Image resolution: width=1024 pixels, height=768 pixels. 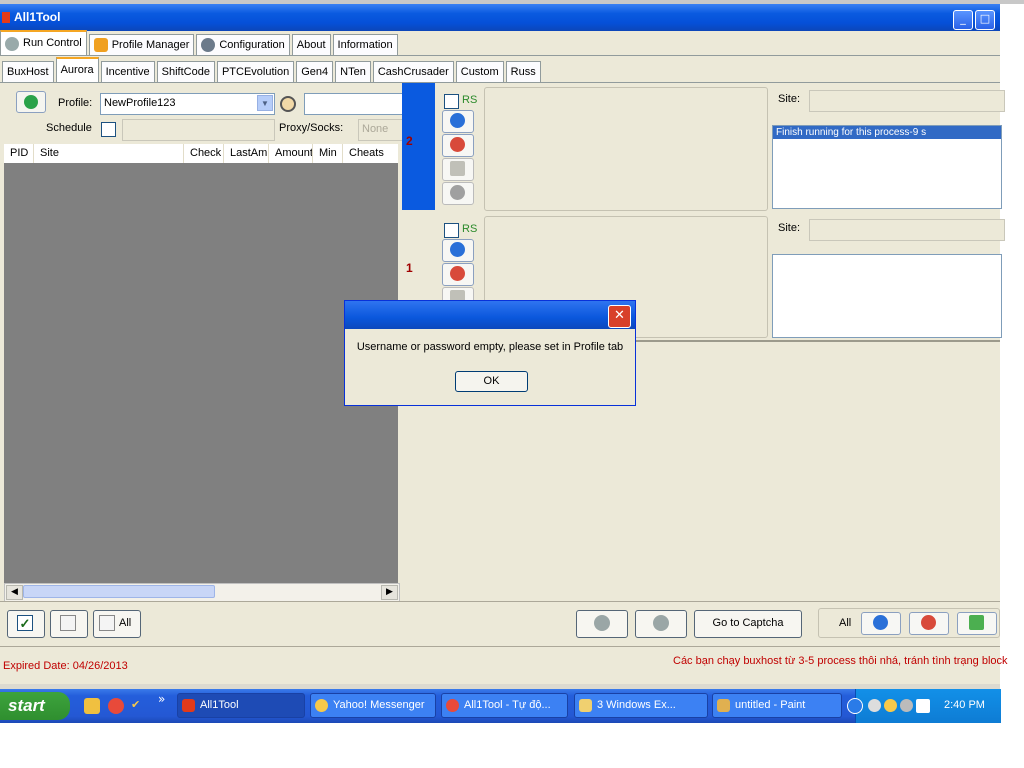 What do you see at coordinates (887, 167) in the screenshot?
I see `process-log: Finish running for this process-9 s` at bounding box center [887, 167].